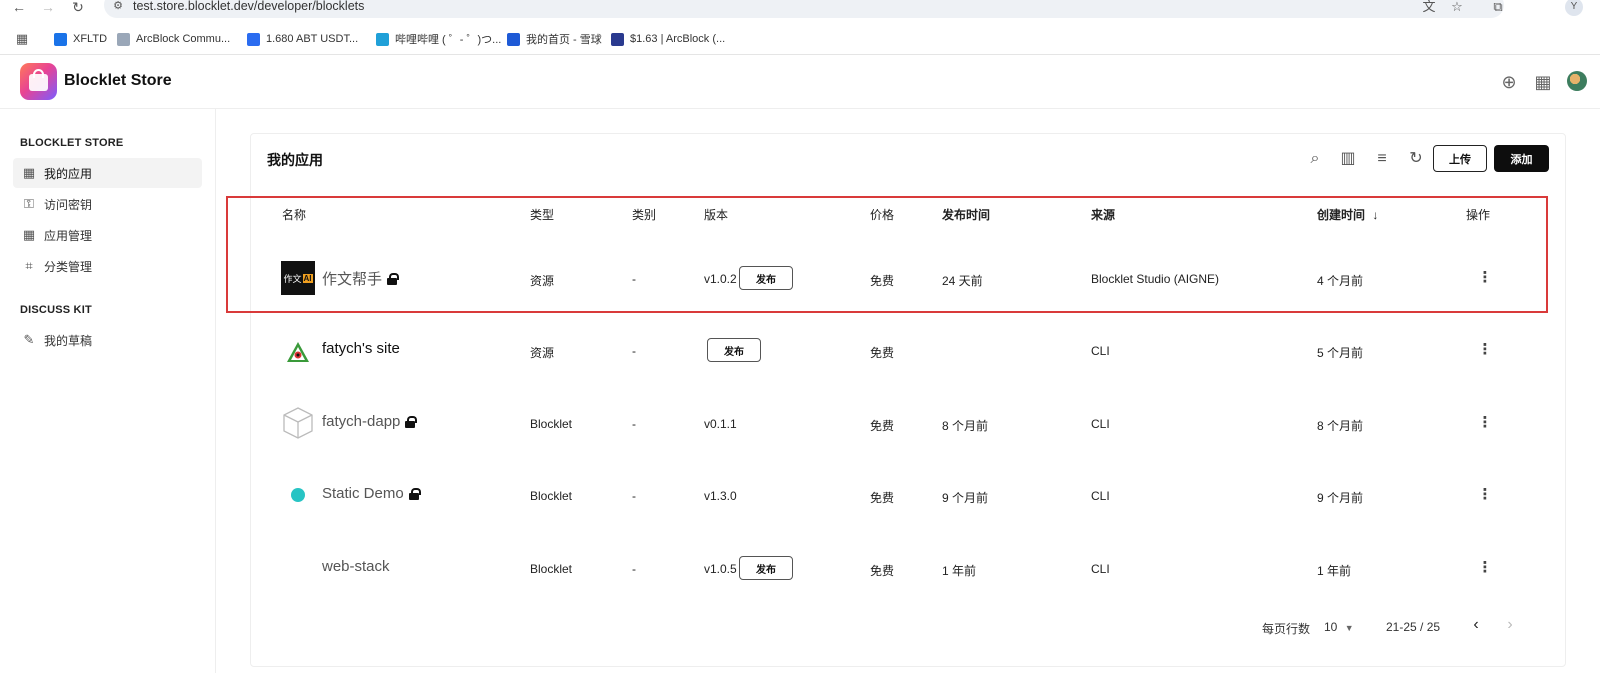 The height and width of the screenshot is (673, 1600). I want to click on sort-arrow-icon: ↓, so click(1375, 215).